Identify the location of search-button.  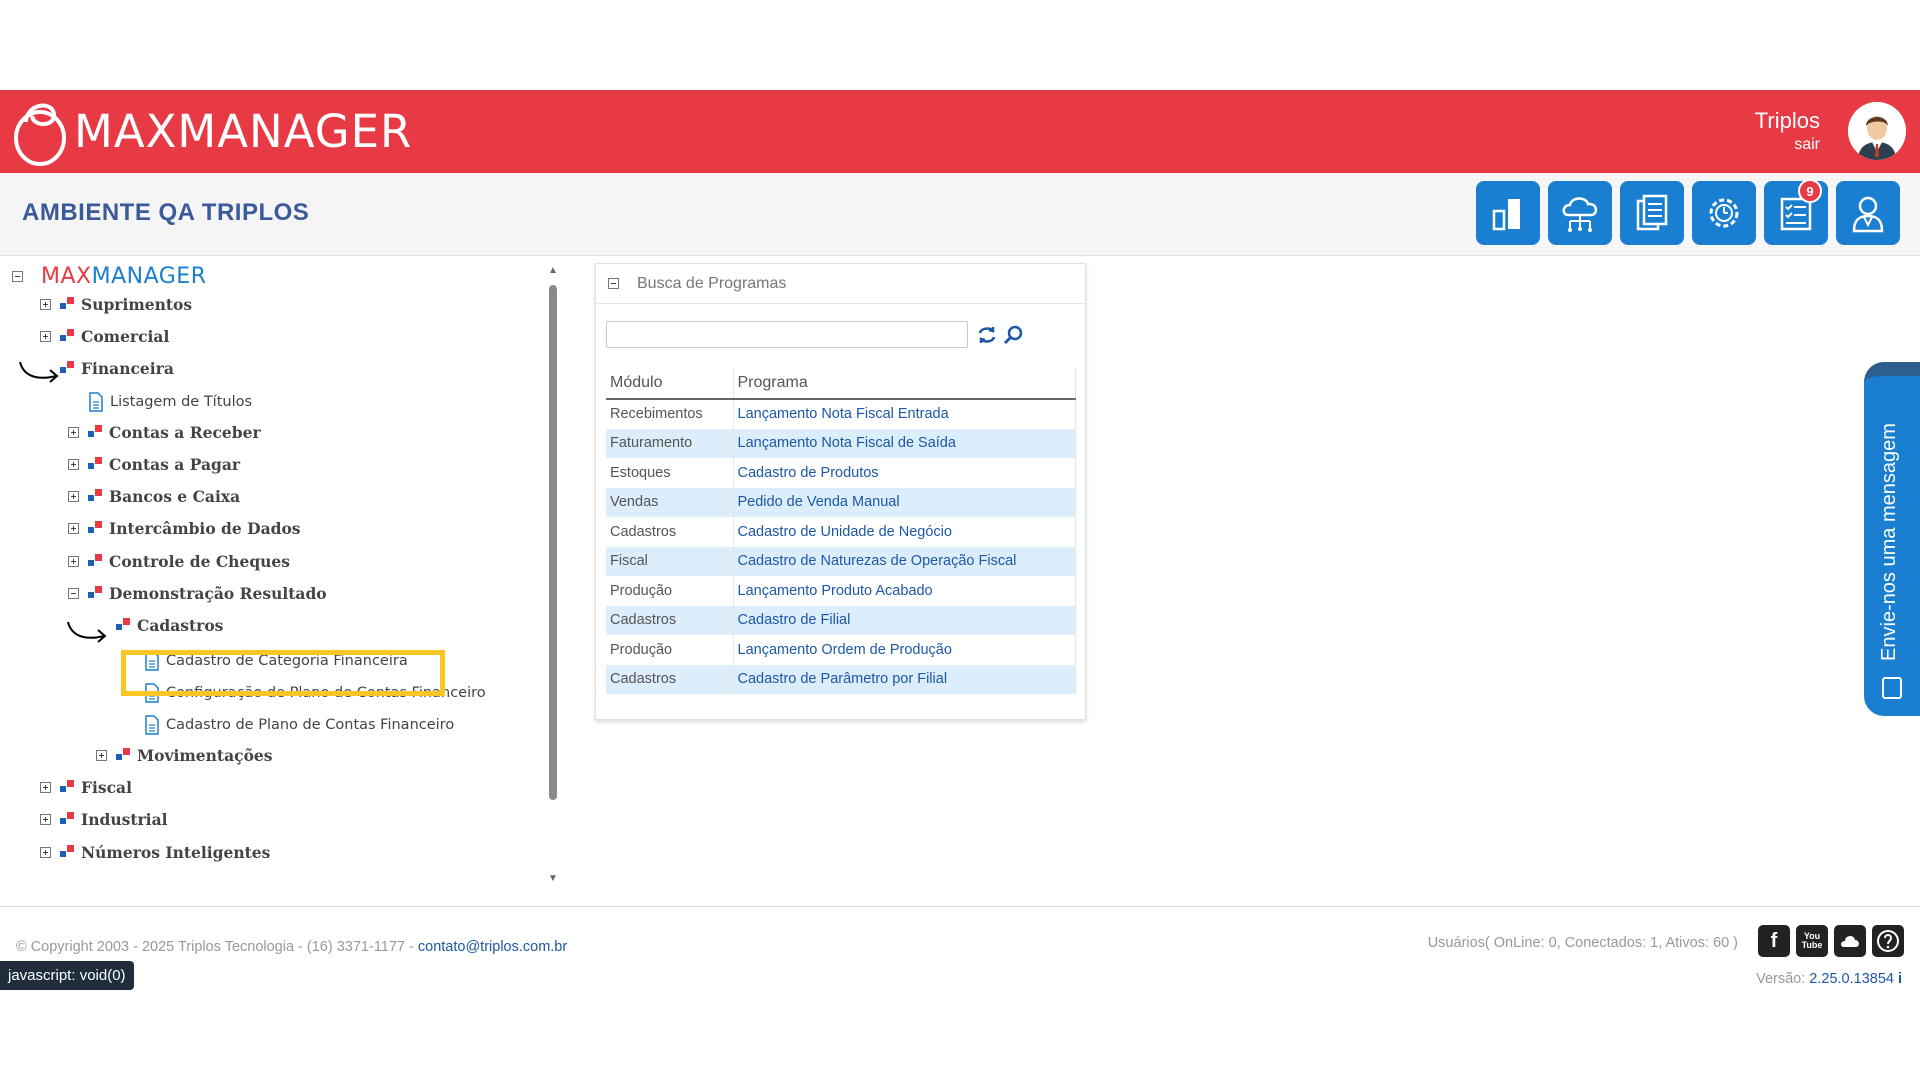
(1013, 335).